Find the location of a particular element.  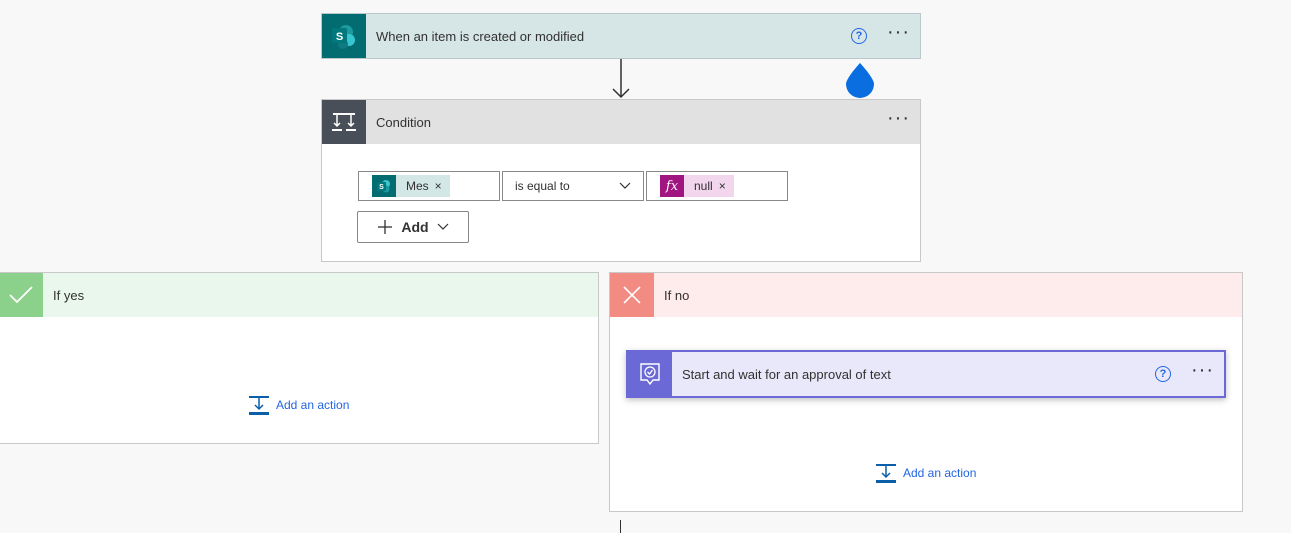

left-operand-field: S Mes × is located at coordinates (429, 186).